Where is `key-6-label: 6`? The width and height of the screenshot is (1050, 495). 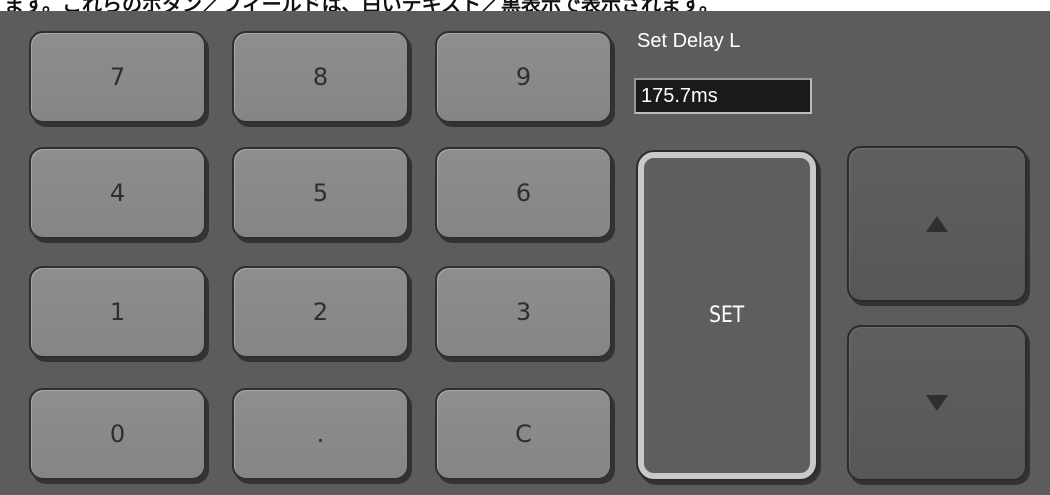
key-6-label: 6 is located at coordinates (523, 193).